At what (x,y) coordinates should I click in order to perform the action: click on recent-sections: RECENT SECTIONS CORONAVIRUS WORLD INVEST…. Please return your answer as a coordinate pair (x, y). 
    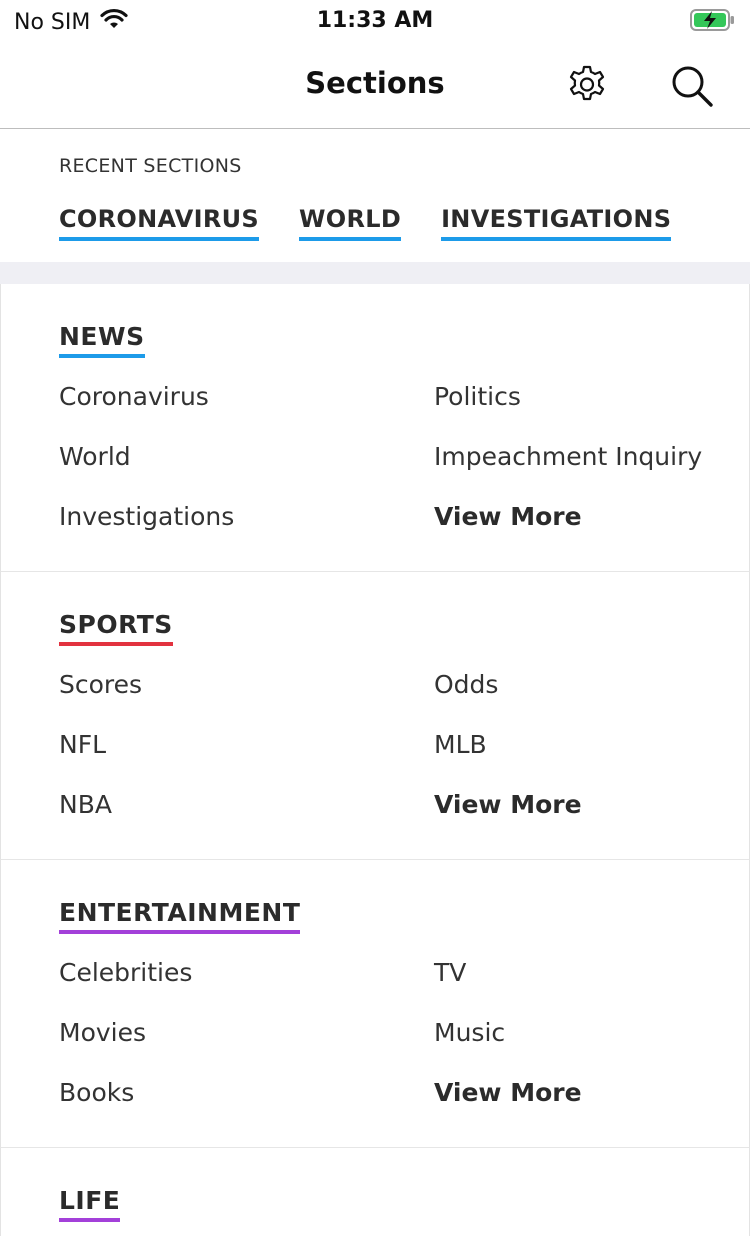
    Looking at the image, I should click on (375, 195).